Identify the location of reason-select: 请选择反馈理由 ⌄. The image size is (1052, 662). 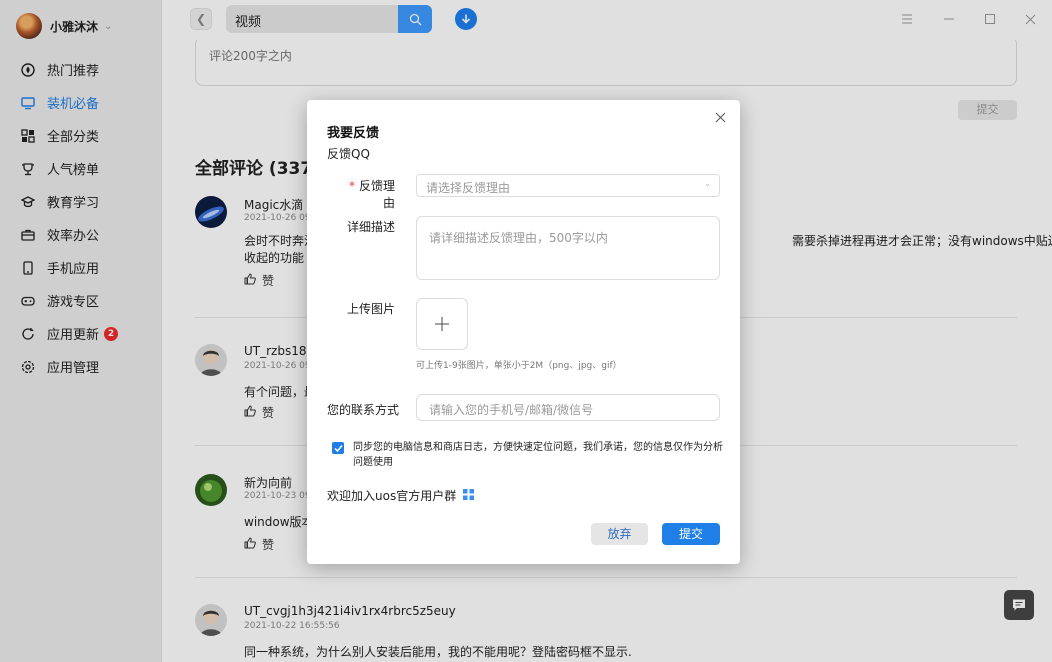
(568, 185).